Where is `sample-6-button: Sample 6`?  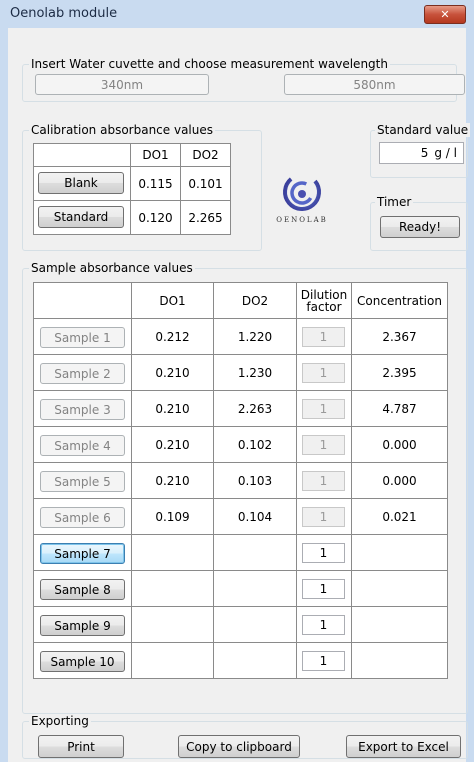 sample-6-button: Sample 6 is located at coordinates (82, 517).